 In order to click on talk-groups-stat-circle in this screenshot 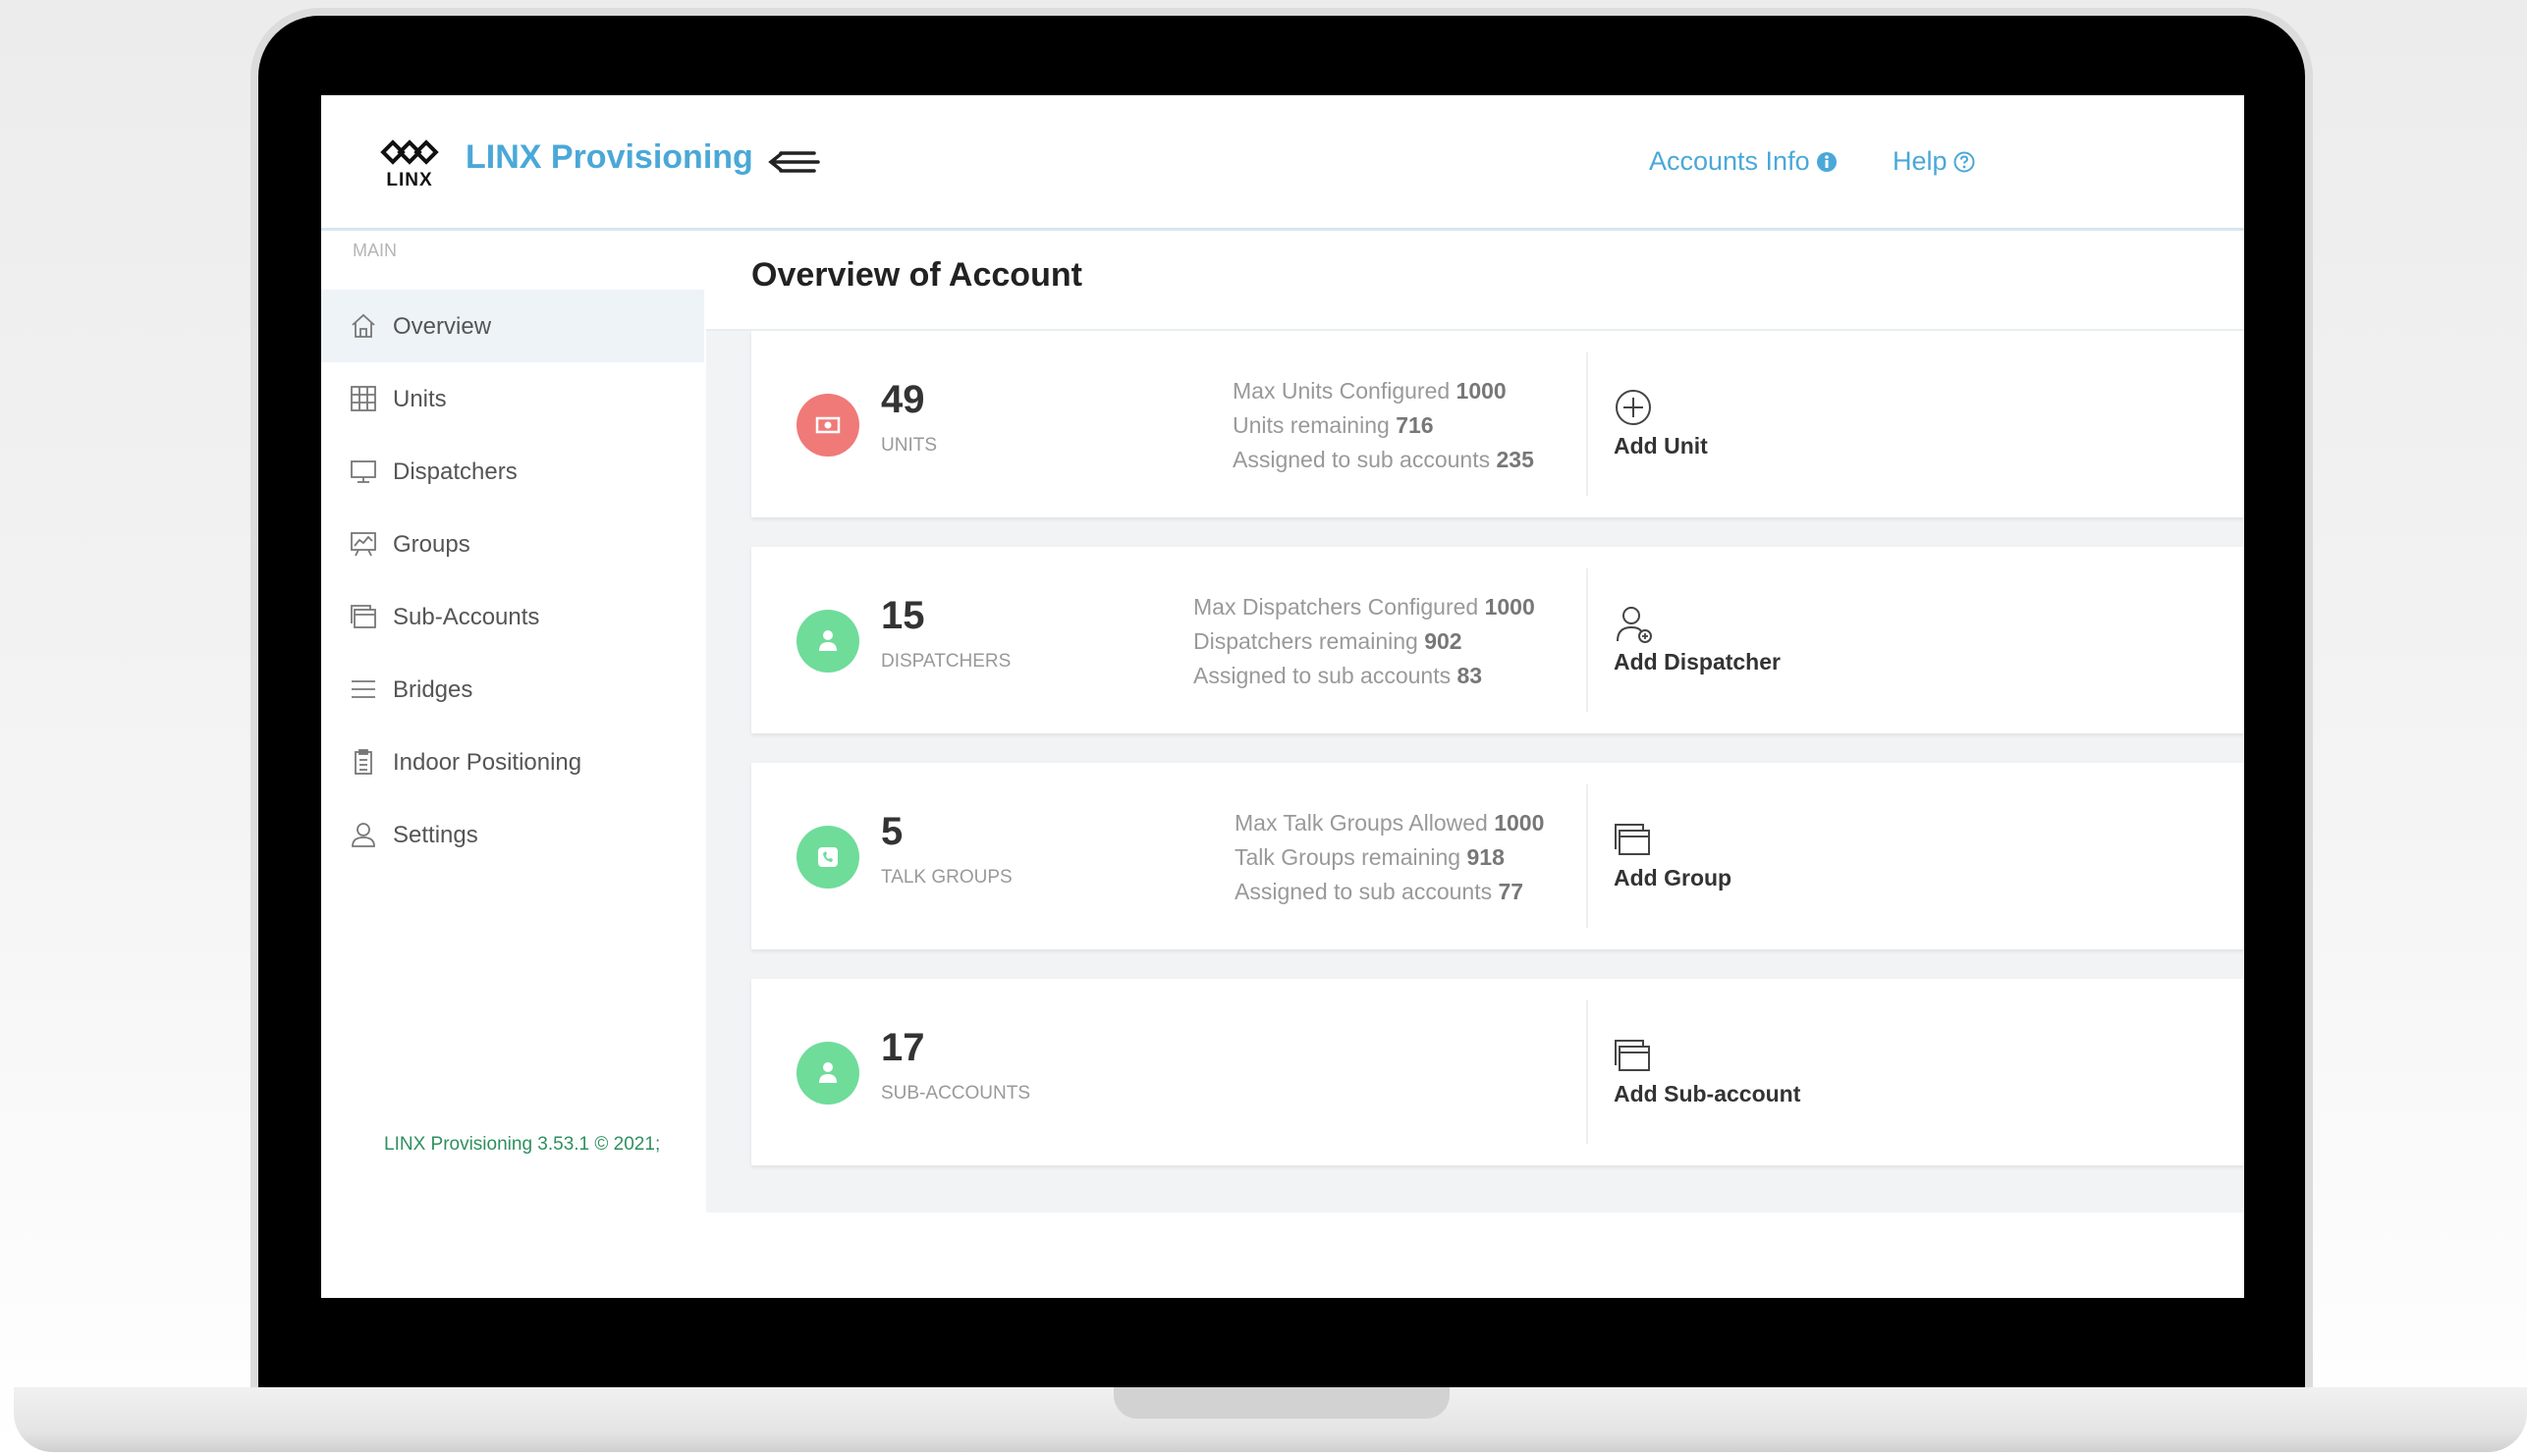, I will do `click(828, 857)`.